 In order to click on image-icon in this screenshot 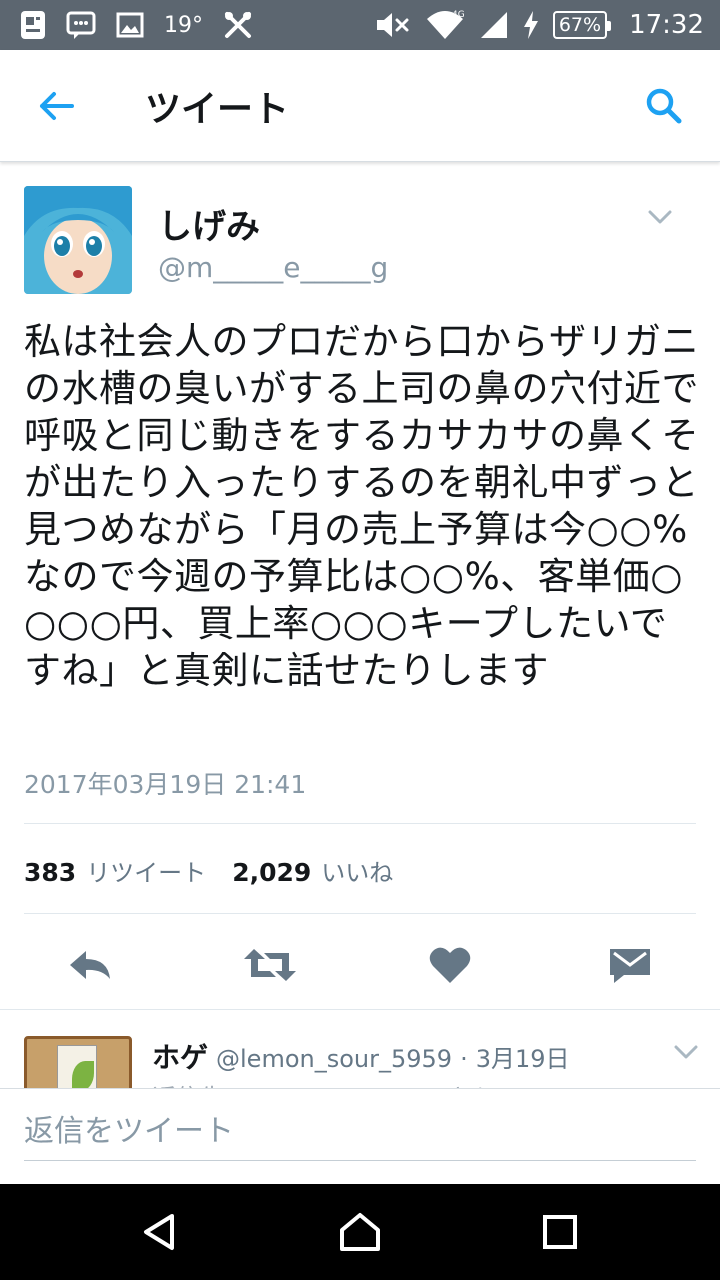, I will do `click(130, 25)`.